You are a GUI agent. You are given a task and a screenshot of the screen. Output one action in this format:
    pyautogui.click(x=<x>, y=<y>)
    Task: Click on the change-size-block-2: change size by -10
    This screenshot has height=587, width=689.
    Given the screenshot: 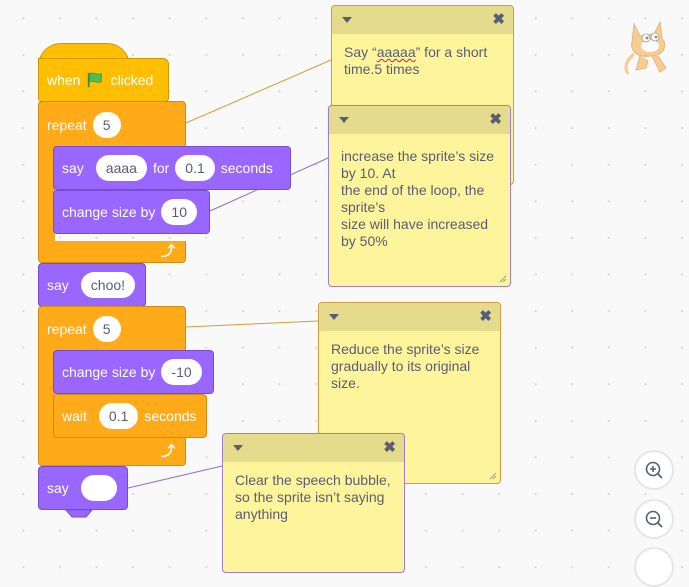 What is the action you would take?
    pyautogui.click(x=133, y=372)
    